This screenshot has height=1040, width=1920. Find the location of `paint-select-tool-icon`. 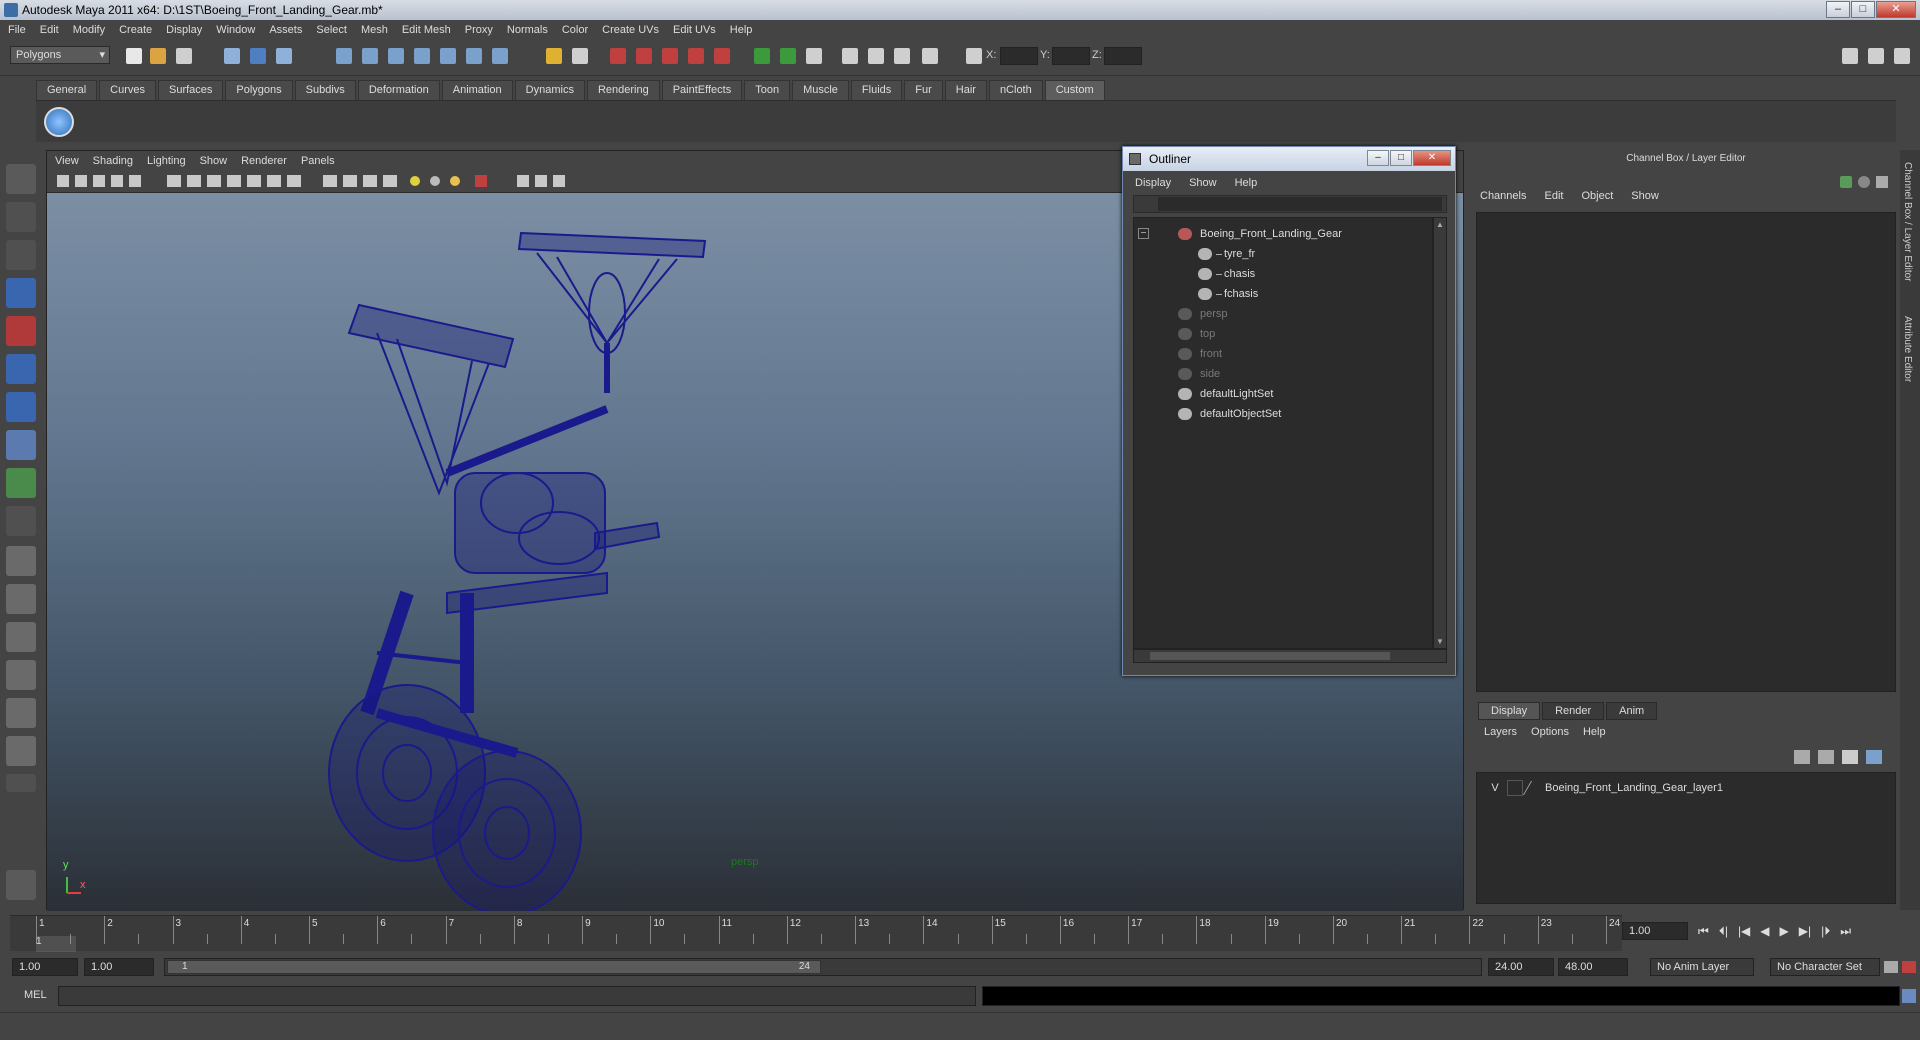

paint-select-tool-icon is located at coordinates (21, 255).